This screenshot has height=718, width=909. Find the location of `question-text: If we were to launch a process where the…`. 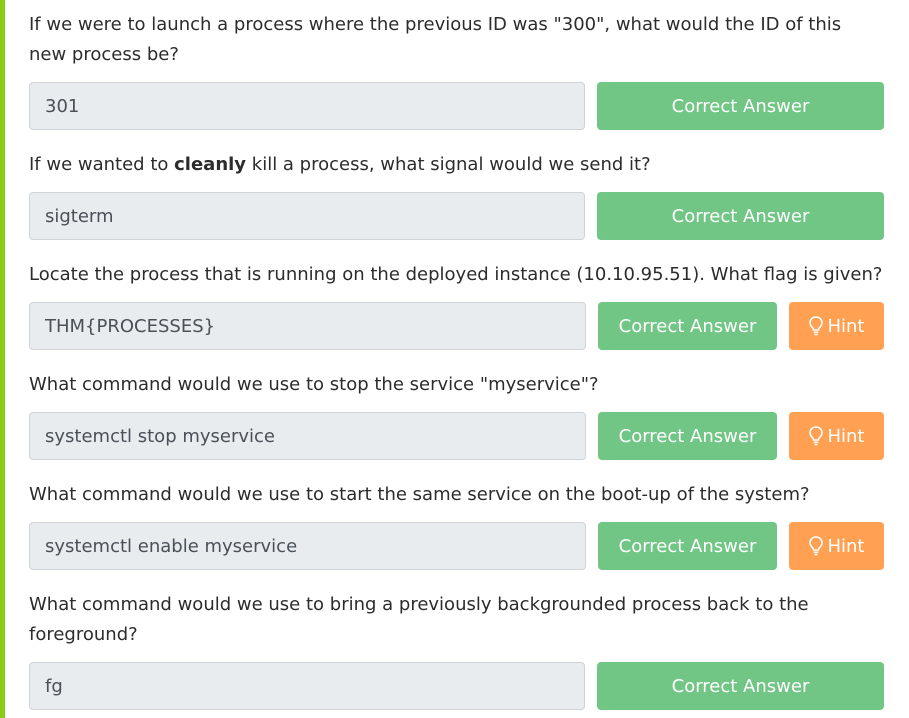

question-text: If we were to launch a process where the… is located at coordinates (435, 39).